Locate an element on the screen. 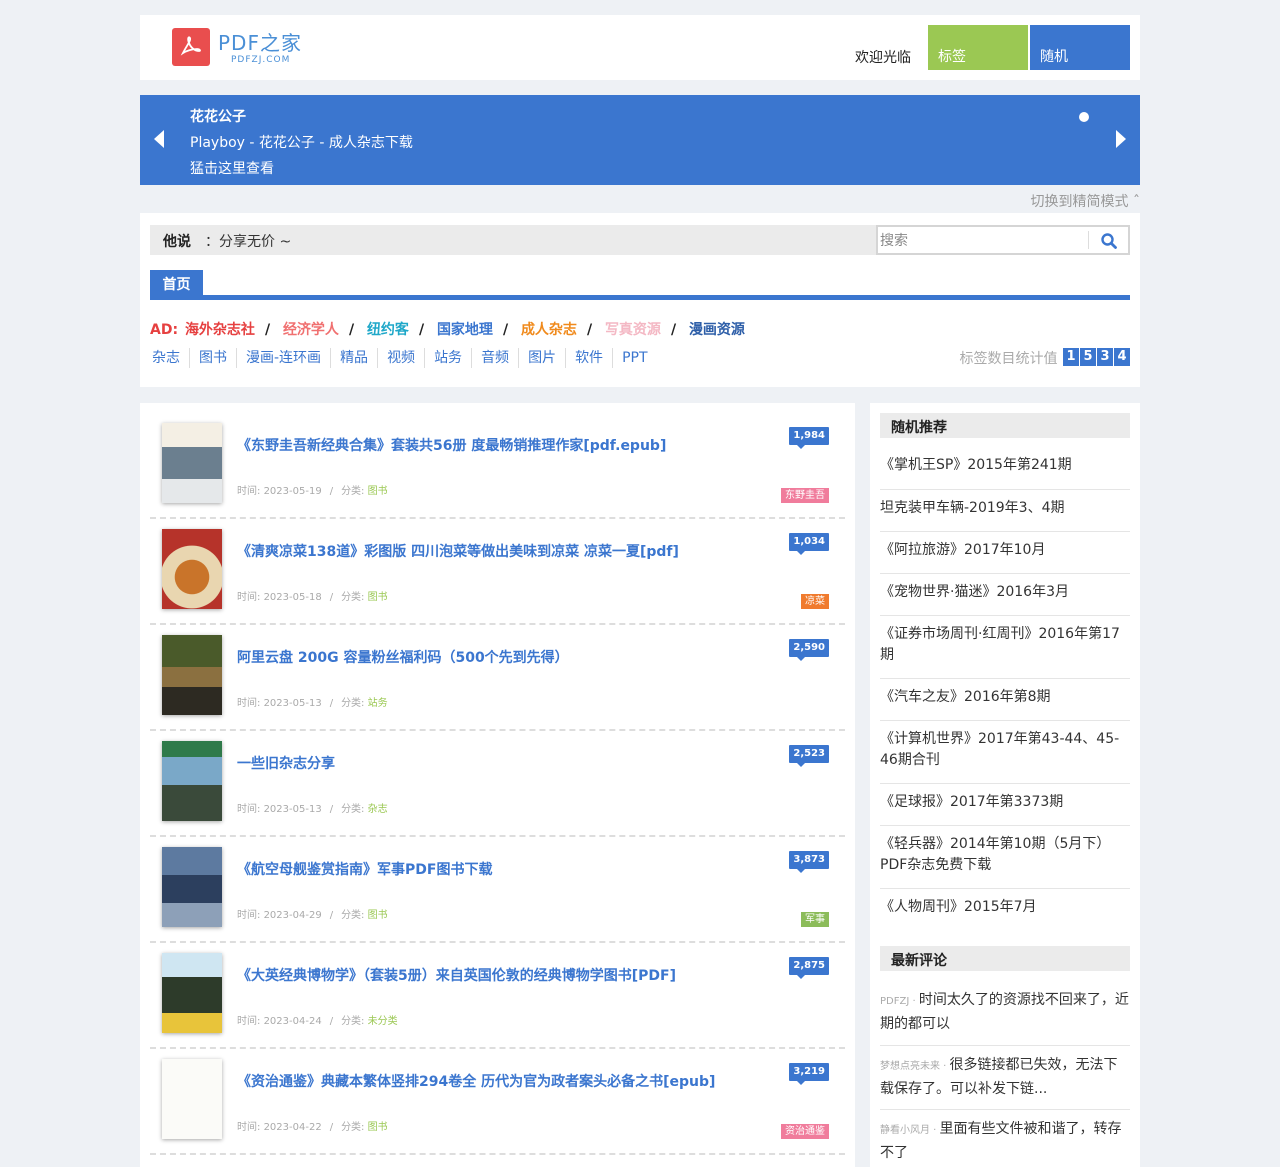 The image size is (1280, 1167). random-item: 《人物周刊》2015年7月 is located at coordinates (1005, 914).